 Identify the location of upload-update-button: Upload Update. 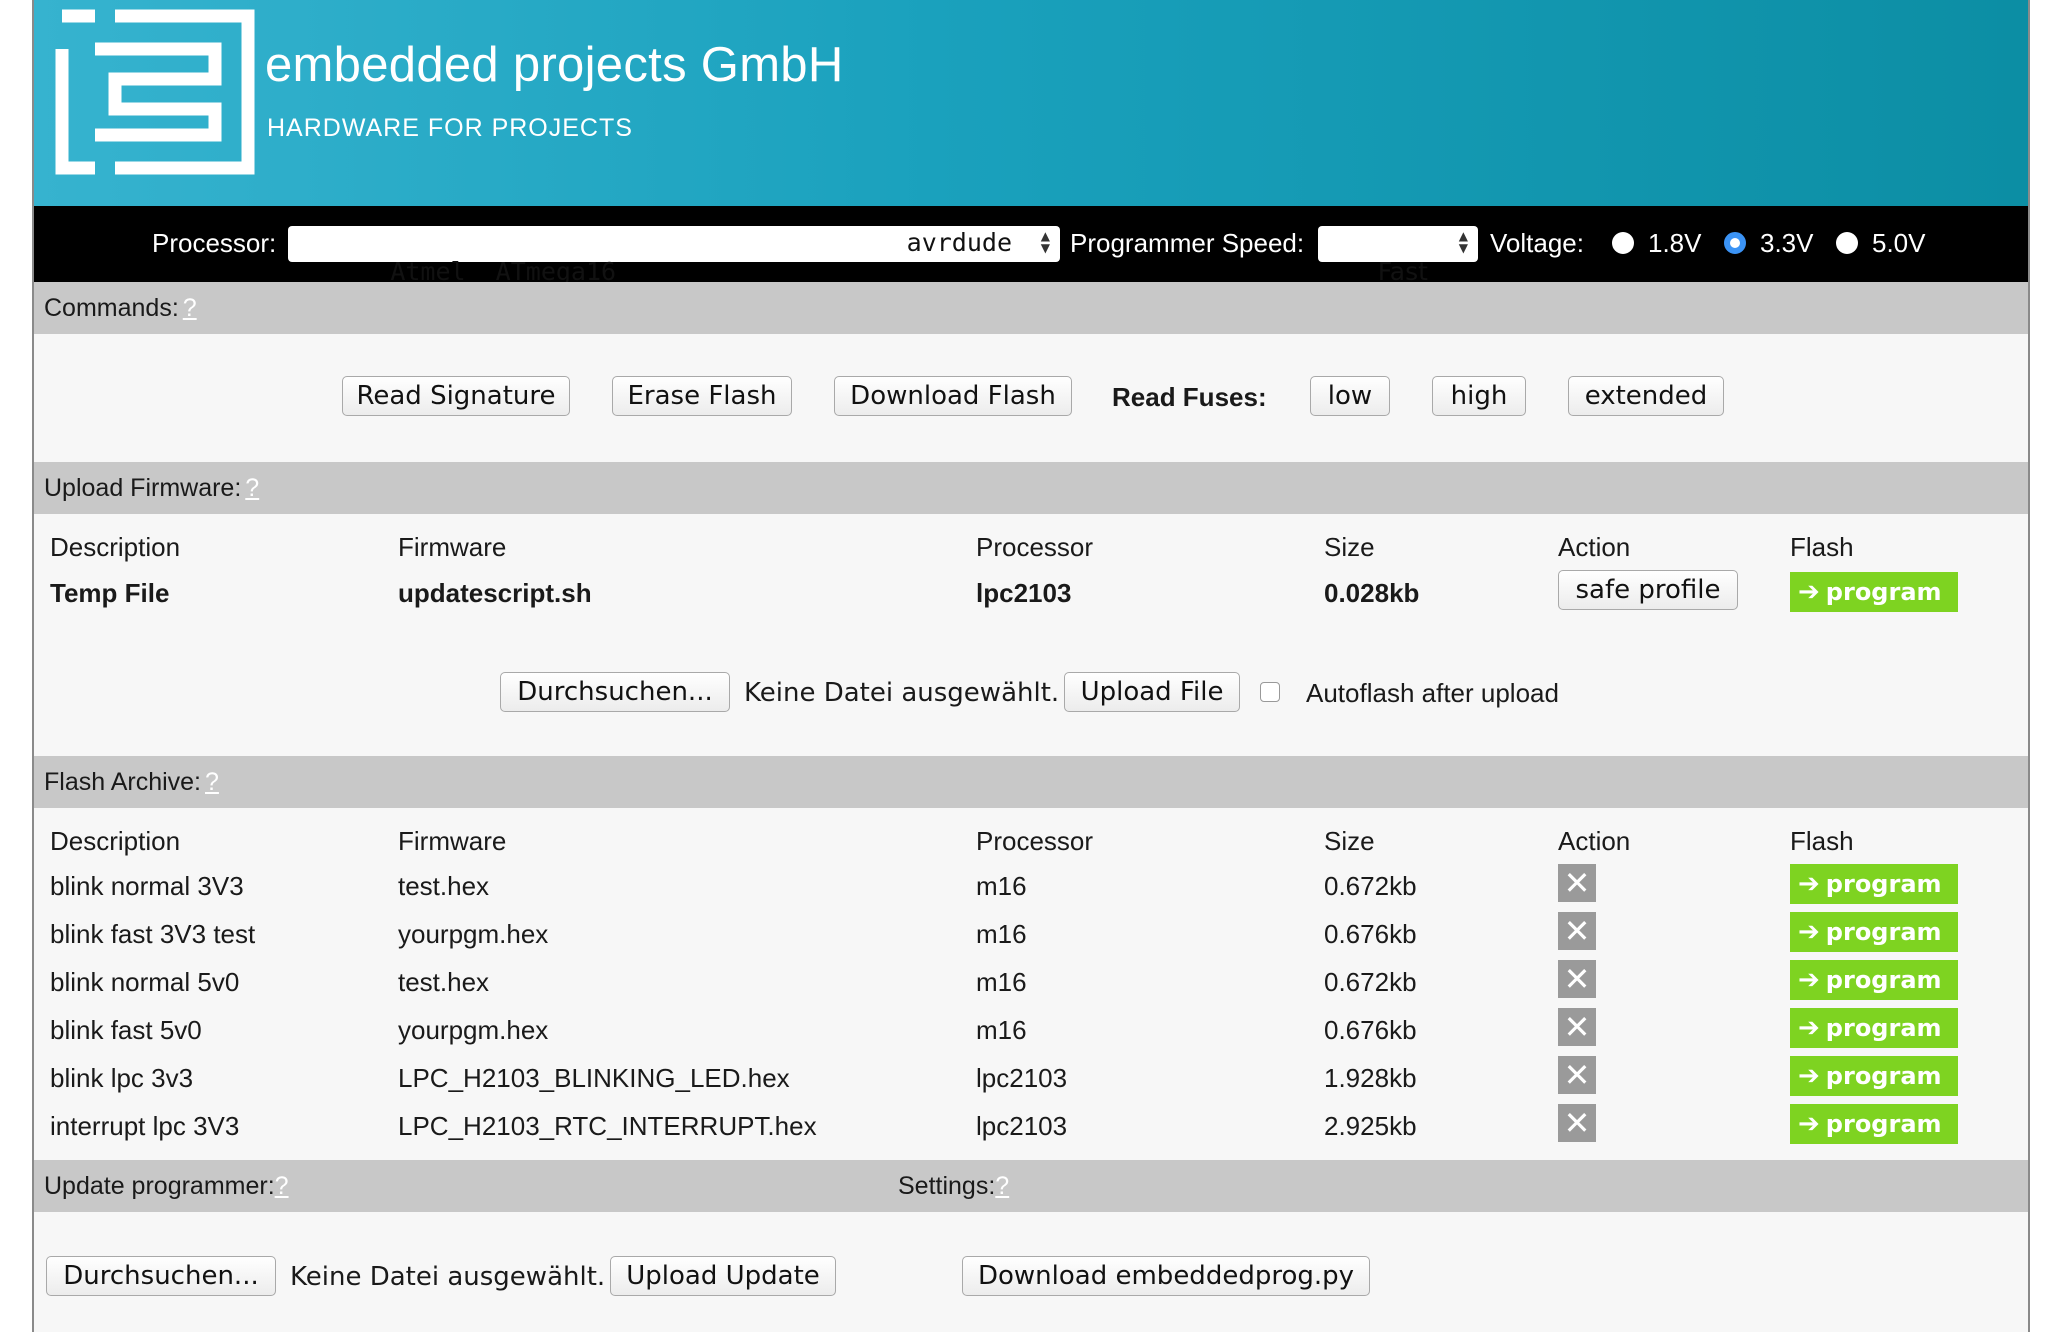
(723, 1276).